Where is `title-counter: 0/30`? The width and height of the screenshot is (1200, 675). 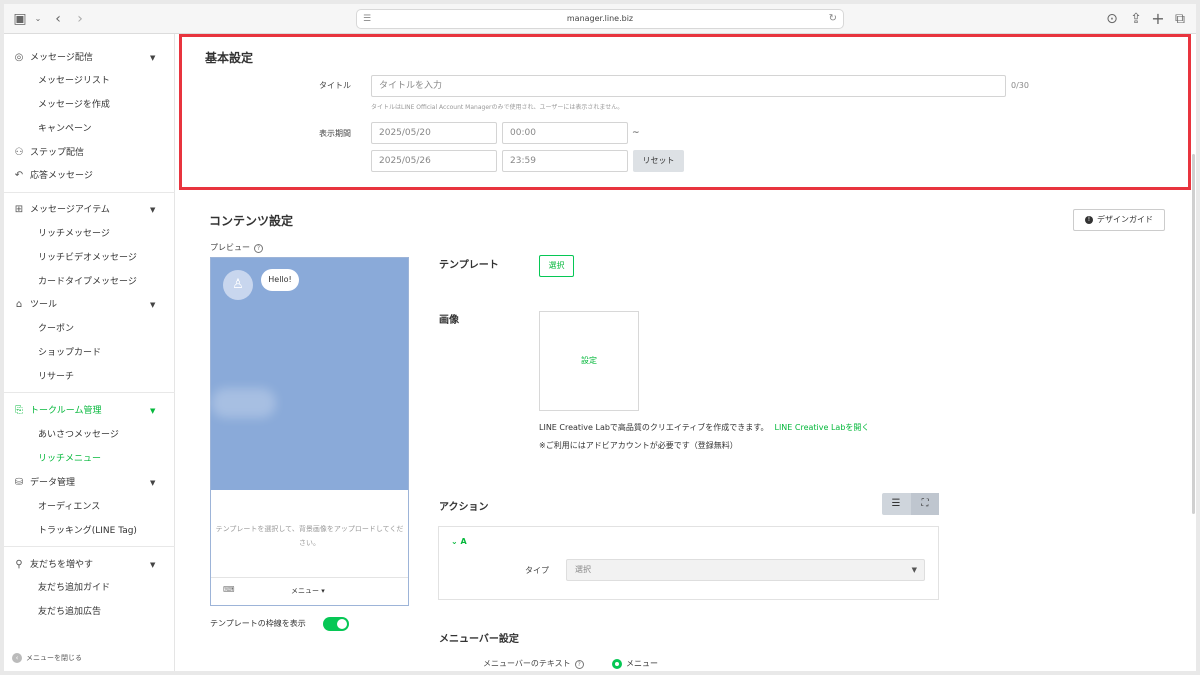 title-counter: 0/30 is located at coordinates (1020, 85).